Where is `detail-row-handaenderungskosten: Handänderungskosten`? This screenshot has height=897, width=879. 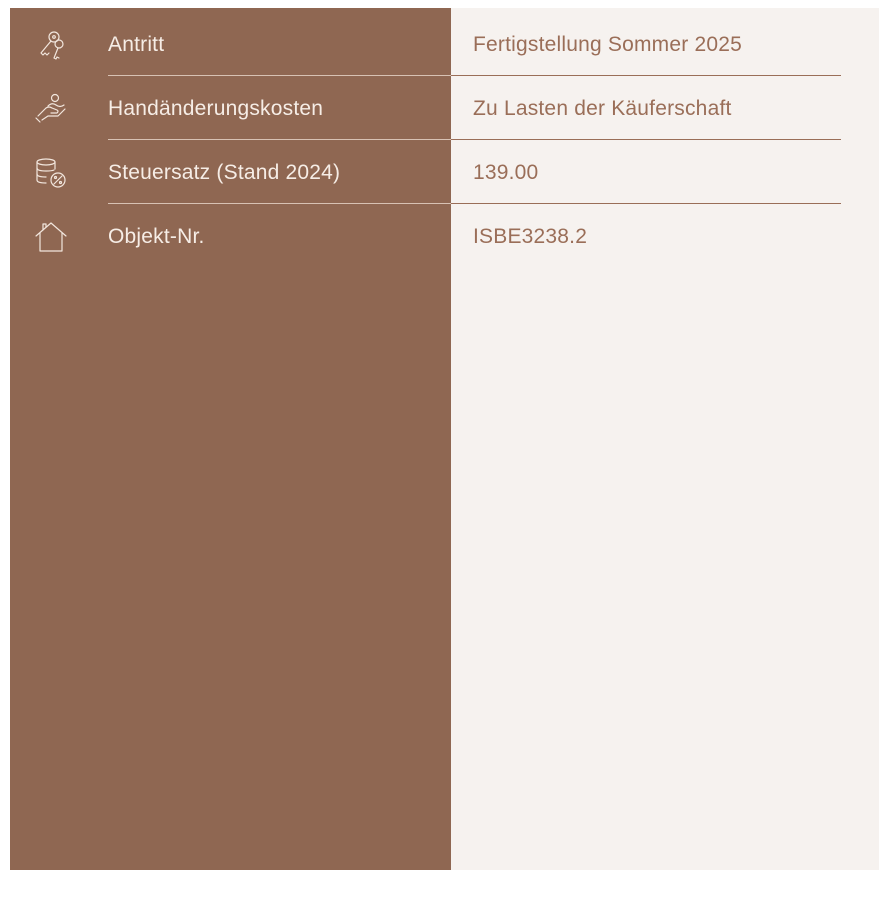 detail-row-handaenderungskosten: Handänderungskosten is located at coordinates (230, 108).